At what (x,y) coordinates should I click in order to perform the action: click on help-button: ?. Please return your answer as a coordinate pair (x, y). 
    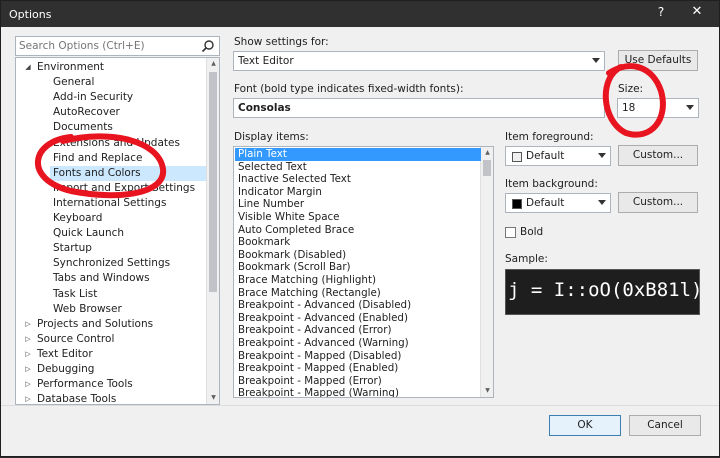
    Looking at the image, I should click on (661, 12).